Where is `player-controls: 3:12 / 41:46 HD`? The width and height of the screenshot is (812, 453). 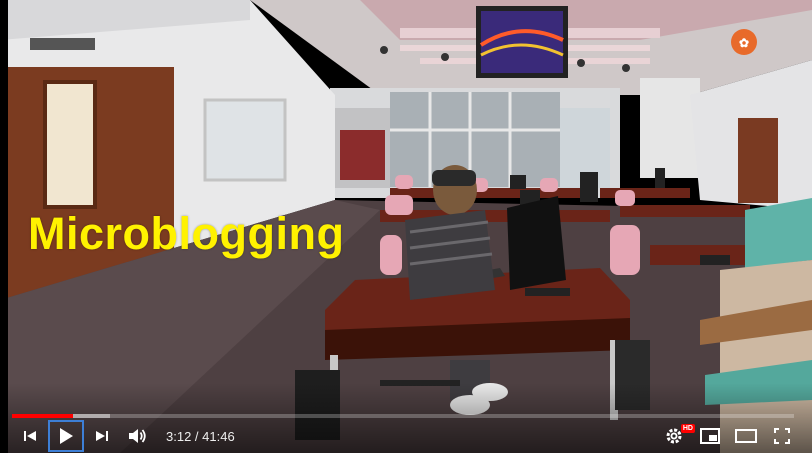
player-controls: 3:12 / 41:46 HD is located at coordinates (406, 436).